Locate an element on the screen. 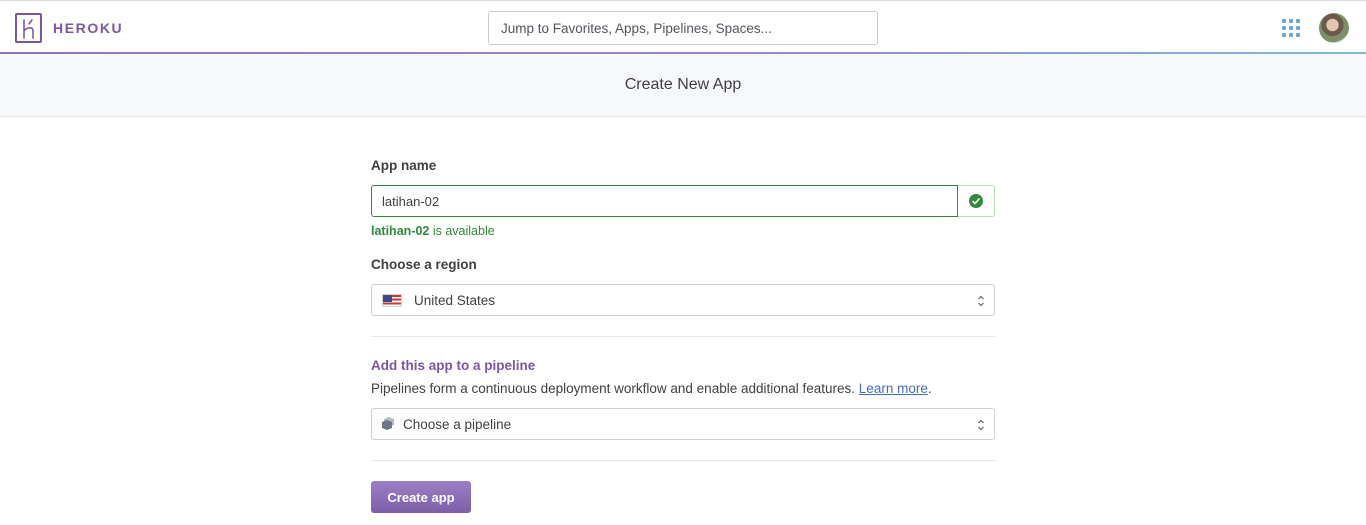  region-select: United States is located at coordinates (683, 300).